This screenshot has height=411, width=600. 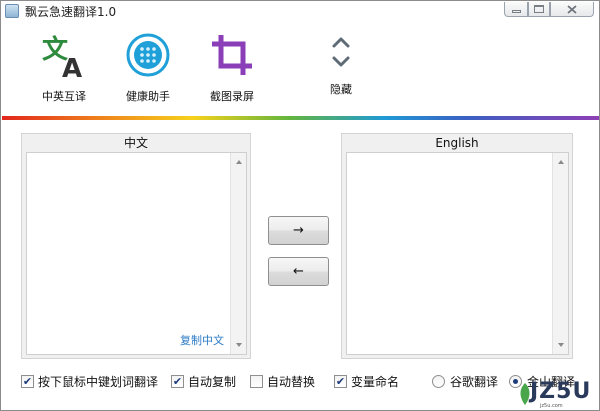 What do you see at coordinates (551, 406) in the screenshot?
I see `watermark-subtext: jz5u.com` at bounding box center [551, 406].